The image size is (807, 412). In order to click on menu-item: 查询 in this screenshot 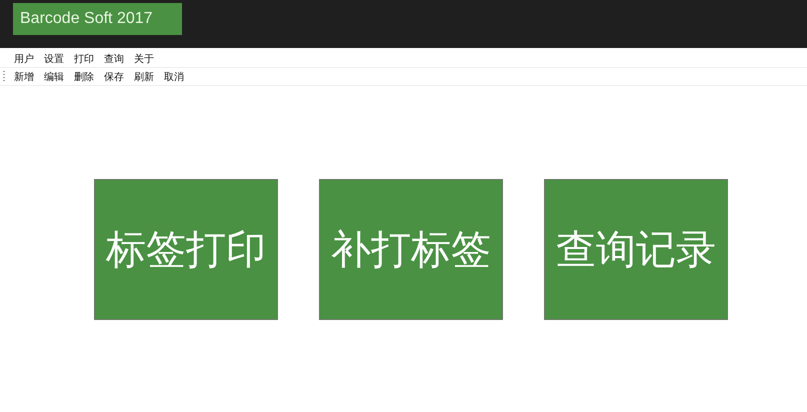, I will do `click(114, 59)`.